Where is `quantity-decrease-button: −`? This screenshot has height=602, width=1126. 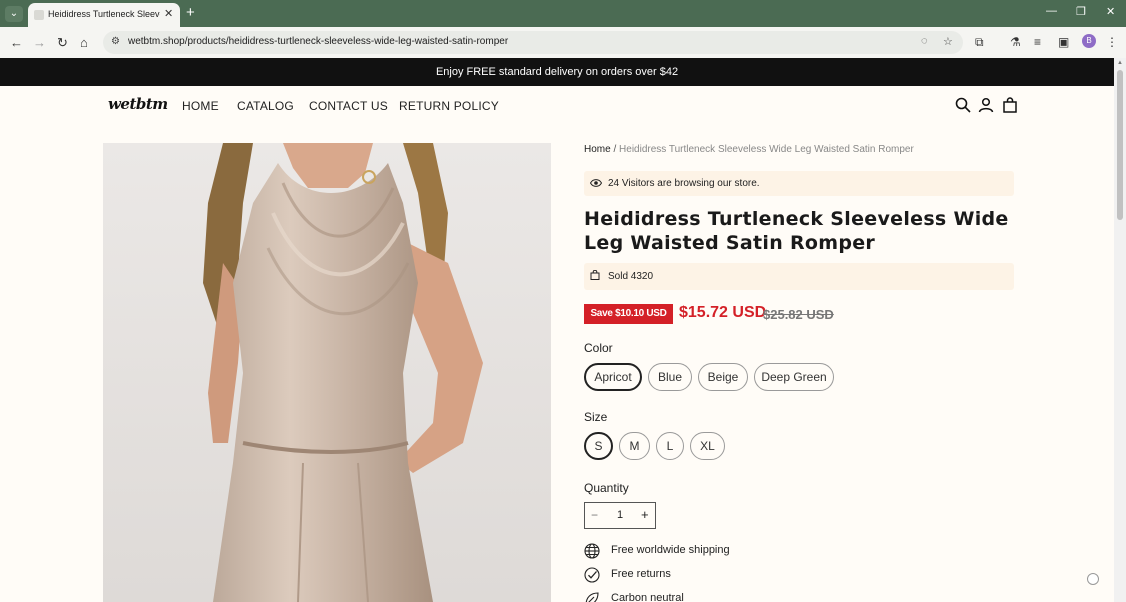 quantity-decrease-button: − is located at coordinates (594, 515).